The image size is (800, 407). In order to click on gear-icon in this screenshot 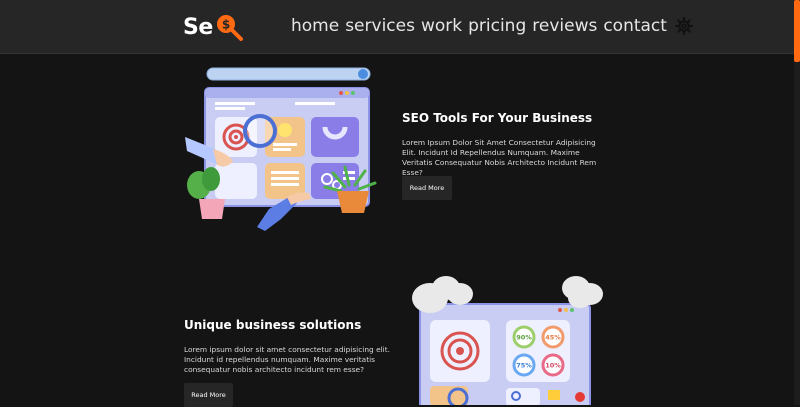, I will do `click(683, 26)`.